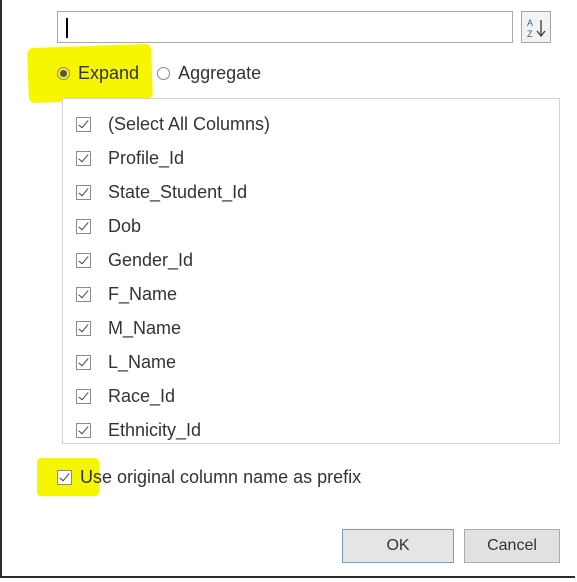 The width and height of the screenshot is (577, 582). What do you see at coordinates (530, 23) in the screenshot?
I see `svg-text: A` at bounding box center [530, 23].